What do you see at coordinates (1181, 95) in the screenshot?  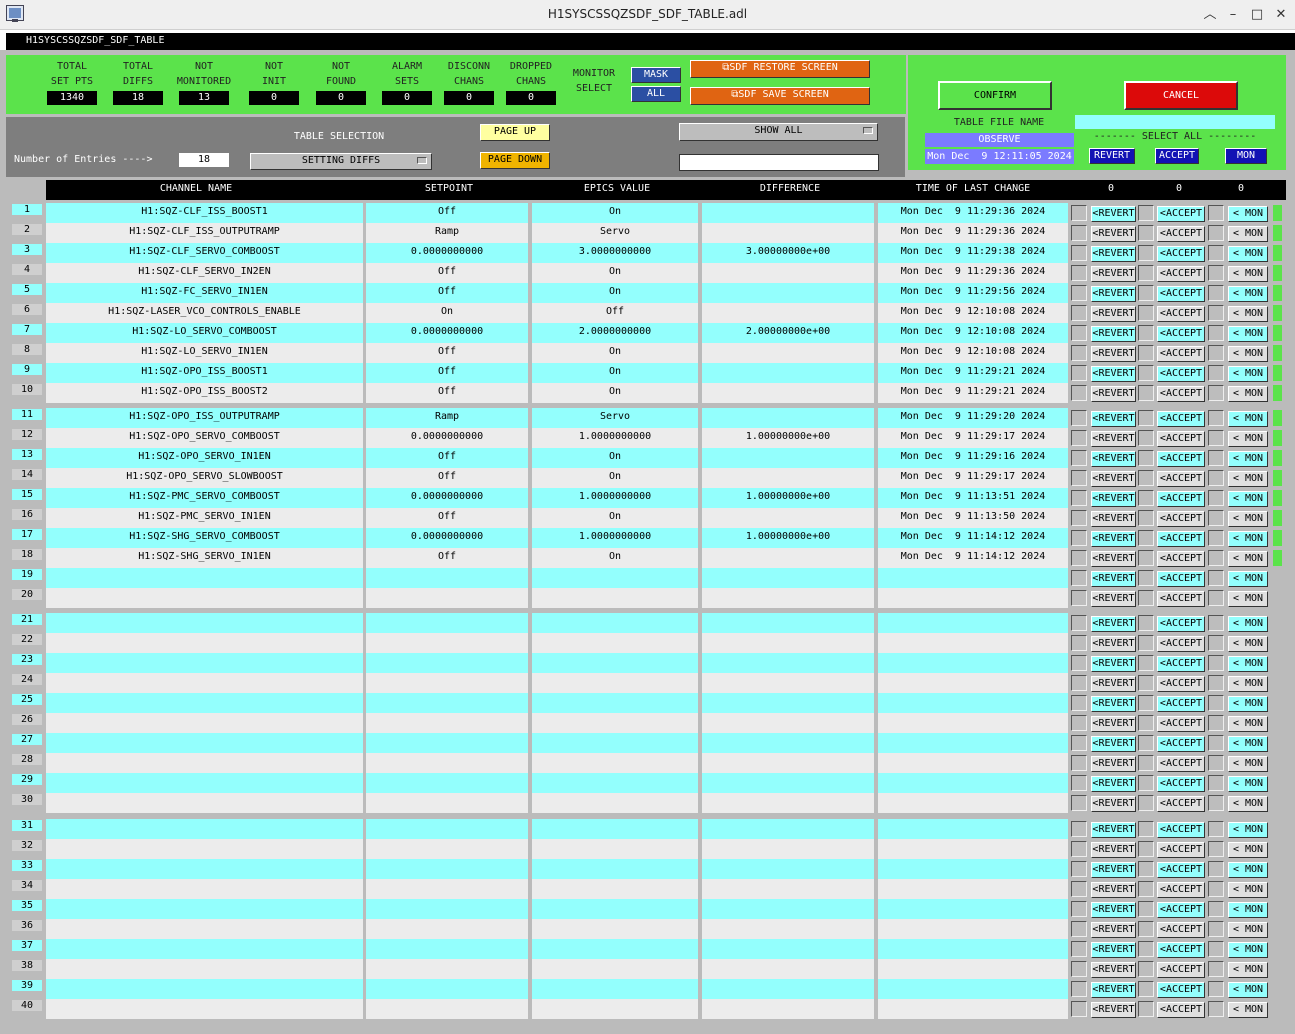 I see `cancel-button: CANCEL` at bounding box center [1181, 95].